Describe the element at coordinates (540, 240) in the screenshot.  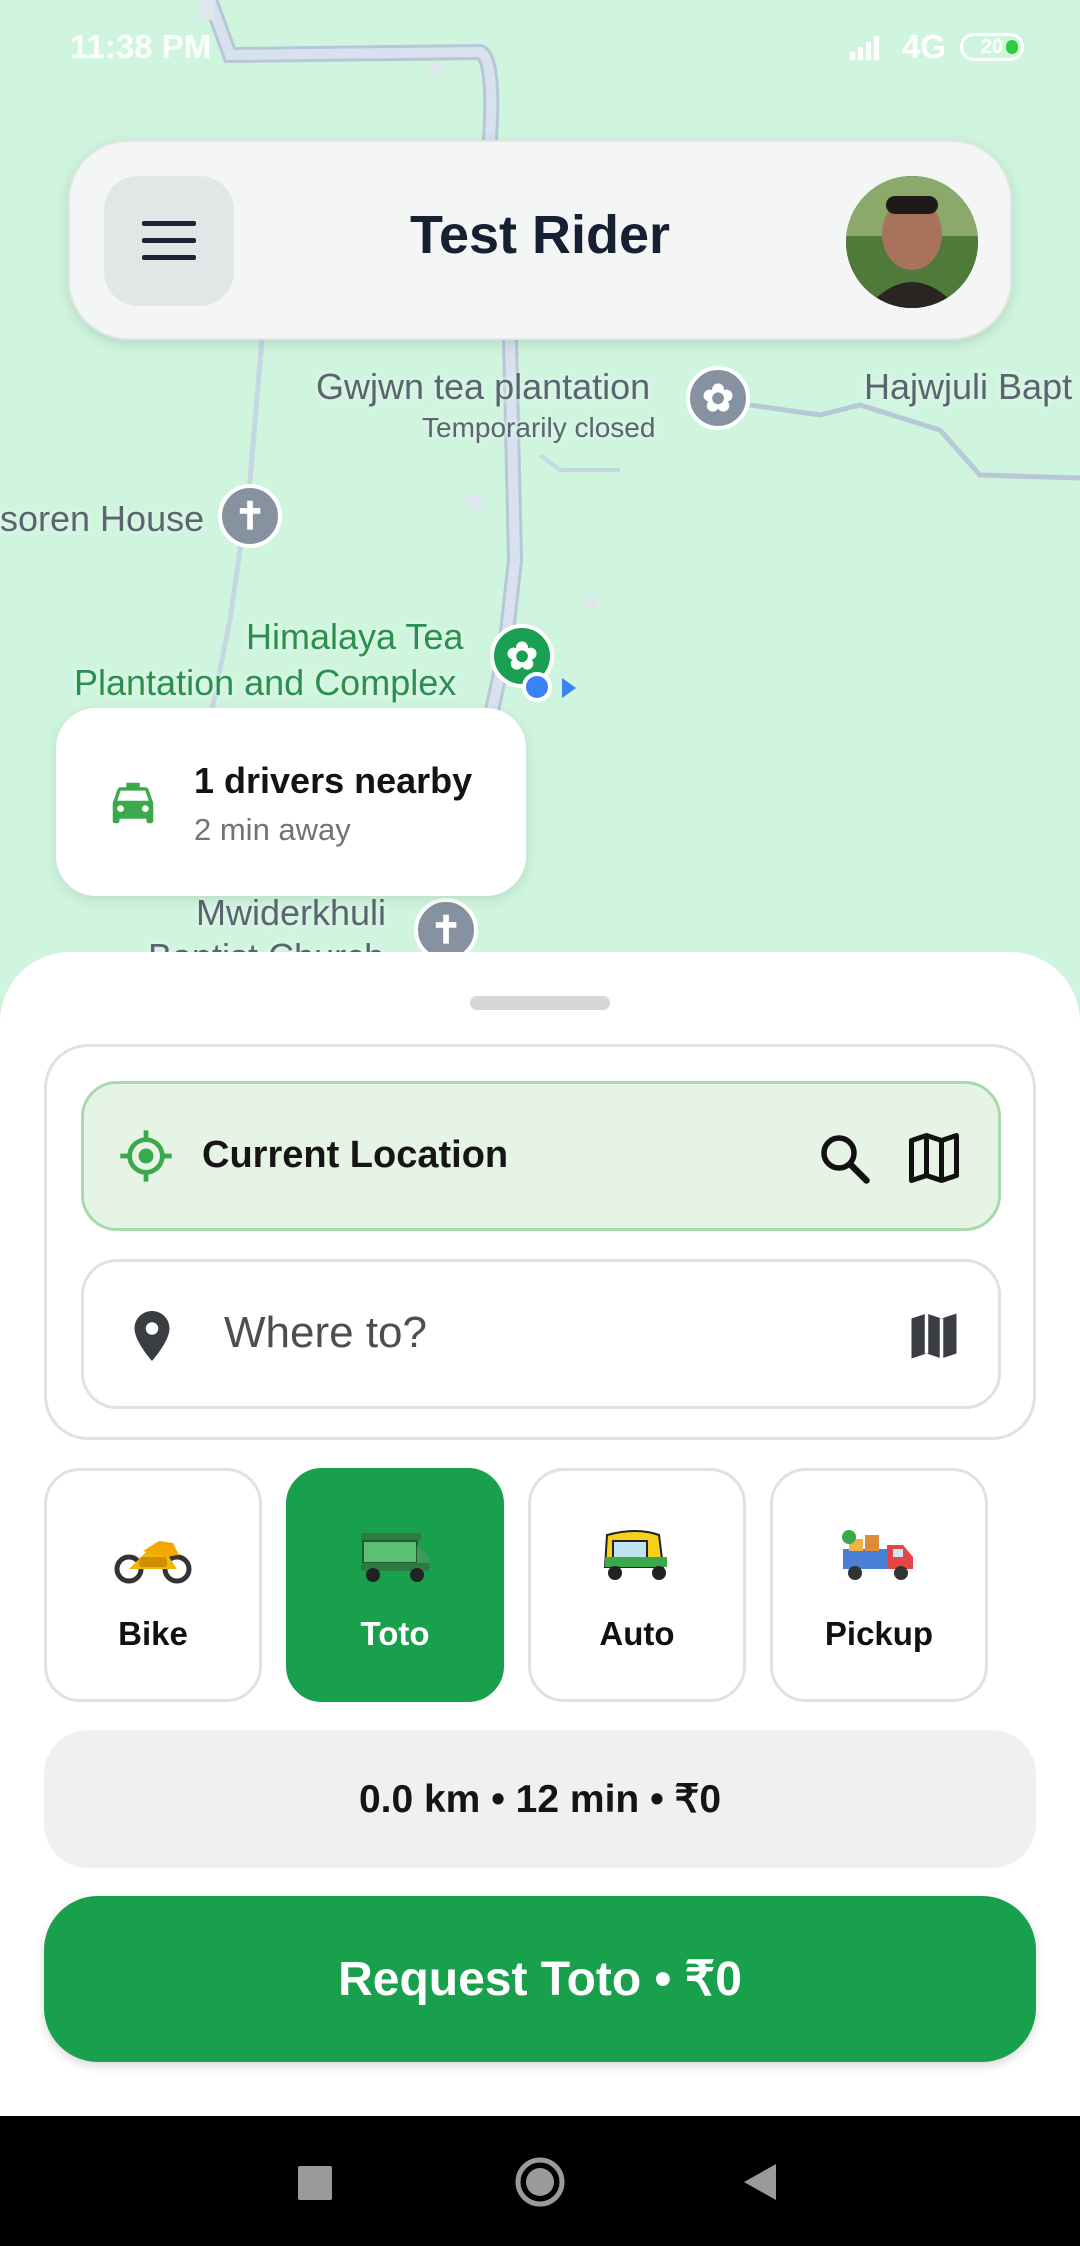
I see `top-header: Test Rider` at that location.